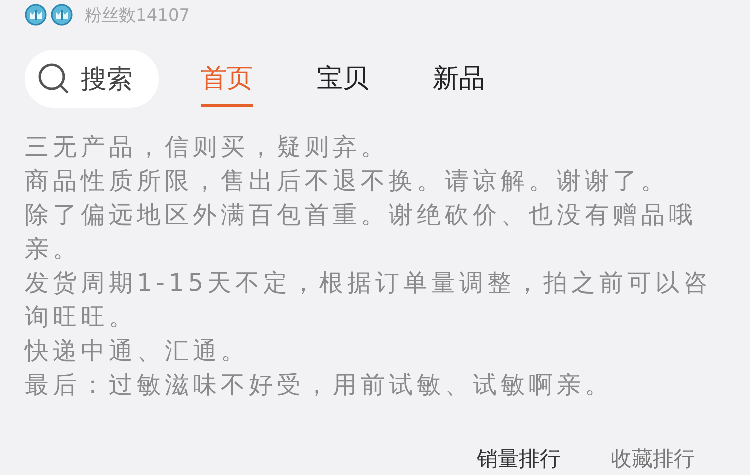  Describe the element at coordinates (347, 181) in the screenshot. I see `notice-text: 商品性质所限，售出后不退不换。请谅解。谢谢了。` at that location.